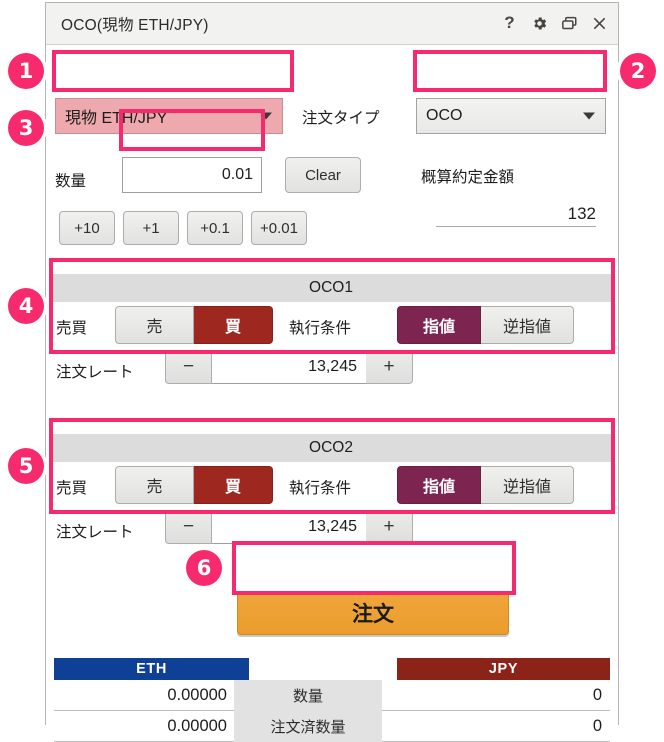 This screenshot has width=664, height=742. I want to click on balance-header-jpy: JPY, so click(503, 669).